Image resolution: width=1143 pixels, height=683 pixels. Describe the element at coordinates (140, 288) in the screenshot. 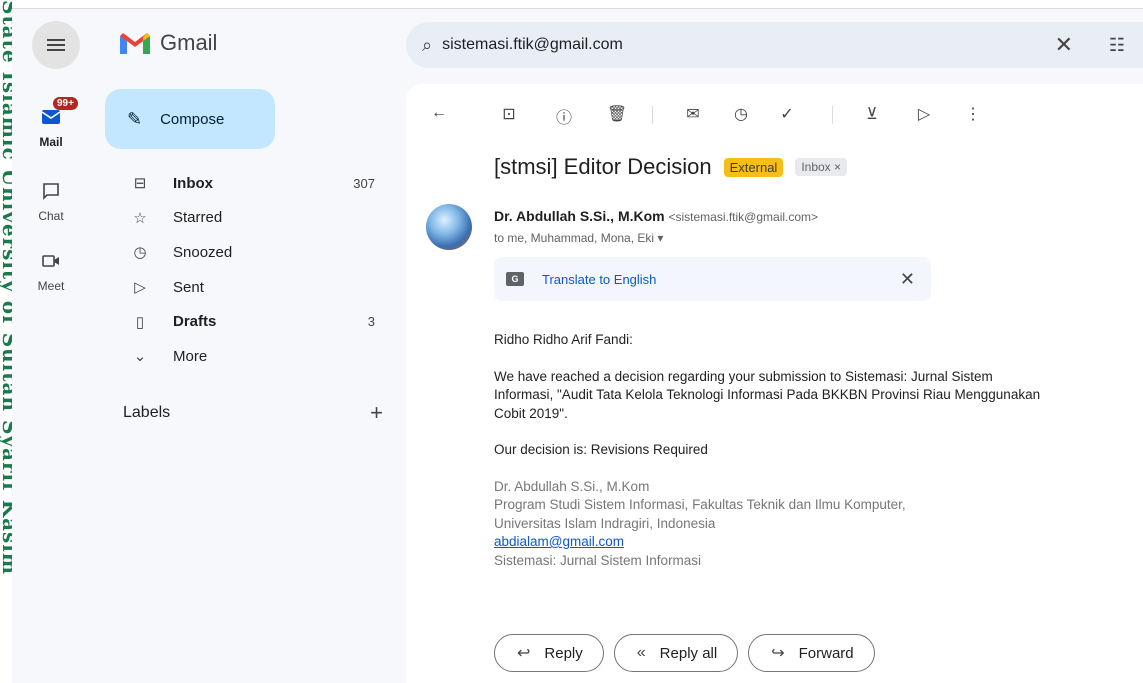

I see `send-icon: ▷` at that location.